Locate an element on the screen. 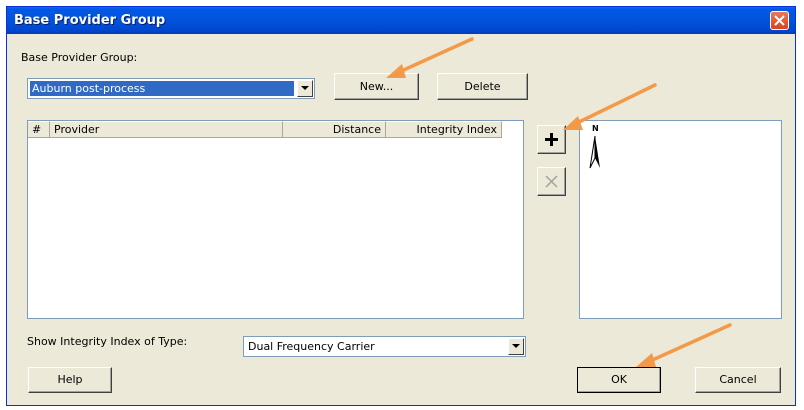 Image resolution: width=804 pixels, height=410 pixels. ok-button: OK is located at coordinates (619, 380).